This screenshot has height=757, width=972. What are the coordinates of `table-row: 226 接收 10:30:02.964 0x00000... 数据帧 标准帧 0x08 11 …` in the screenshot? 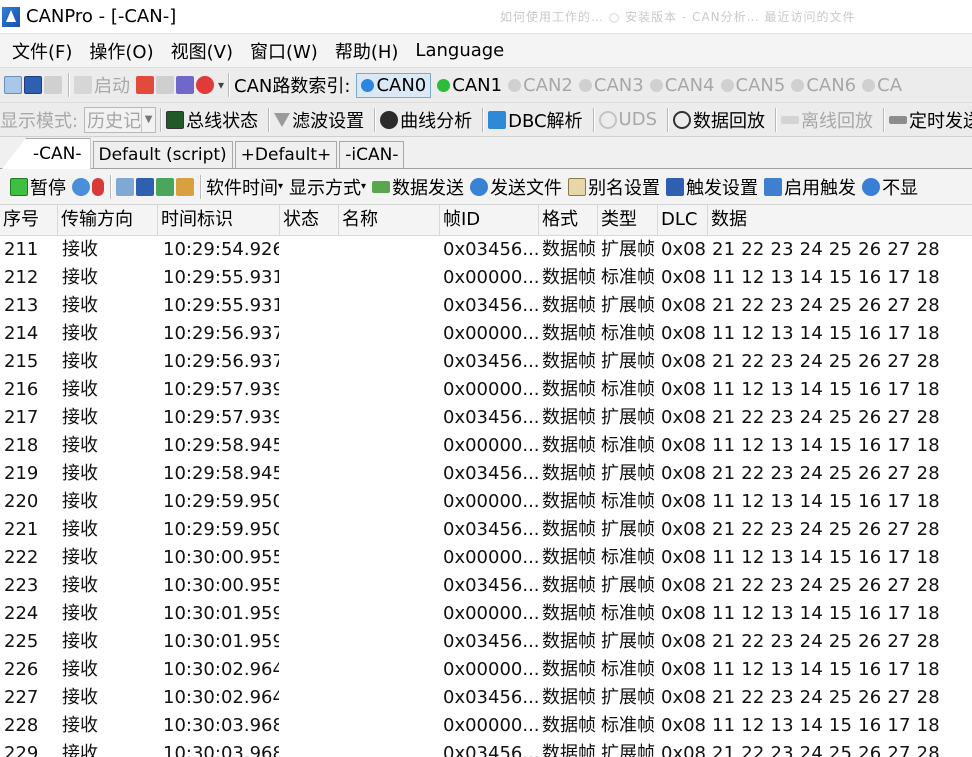 It's located at (486, 670).